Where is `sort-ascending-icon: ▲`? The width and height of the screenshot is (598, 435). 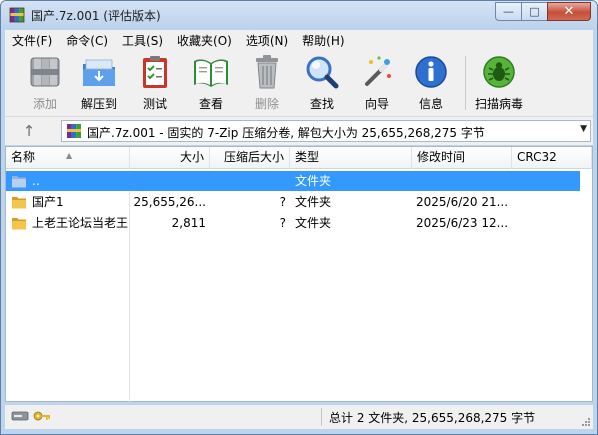
sort-ascending-icon: ▲ is located at coordinates (69, 155).